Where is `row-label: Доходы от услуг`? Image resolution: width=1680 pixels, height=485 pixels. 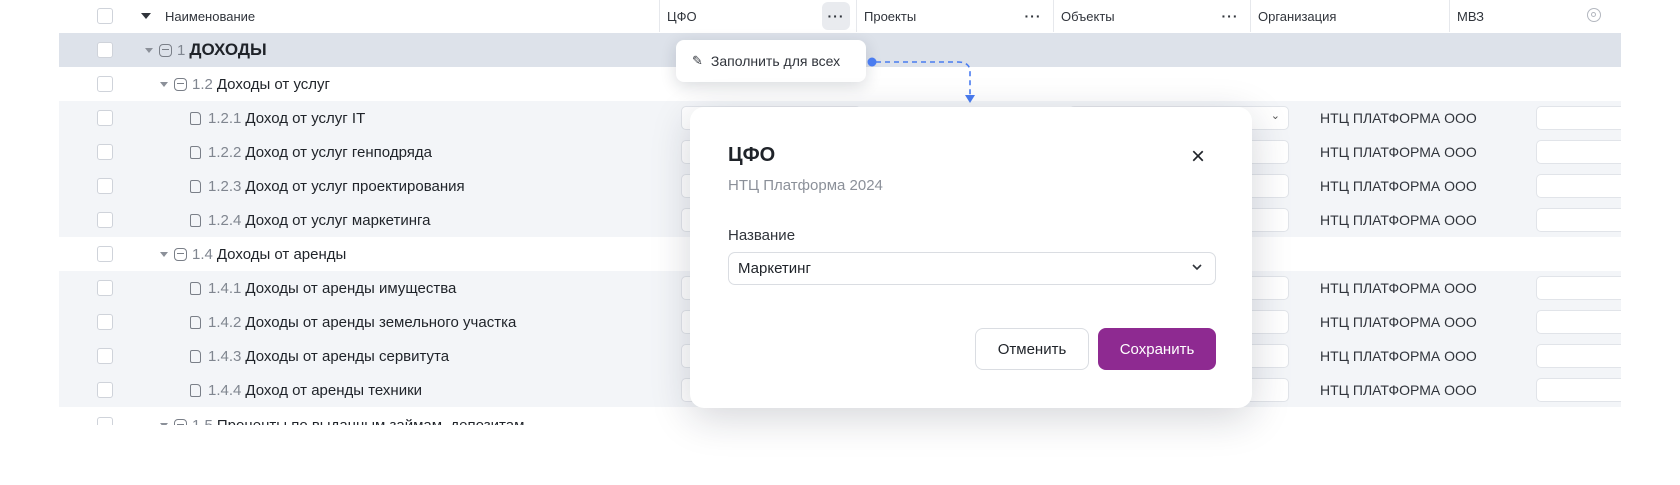 row-label: Доходы от услуг is located at coordinates (273, 84).